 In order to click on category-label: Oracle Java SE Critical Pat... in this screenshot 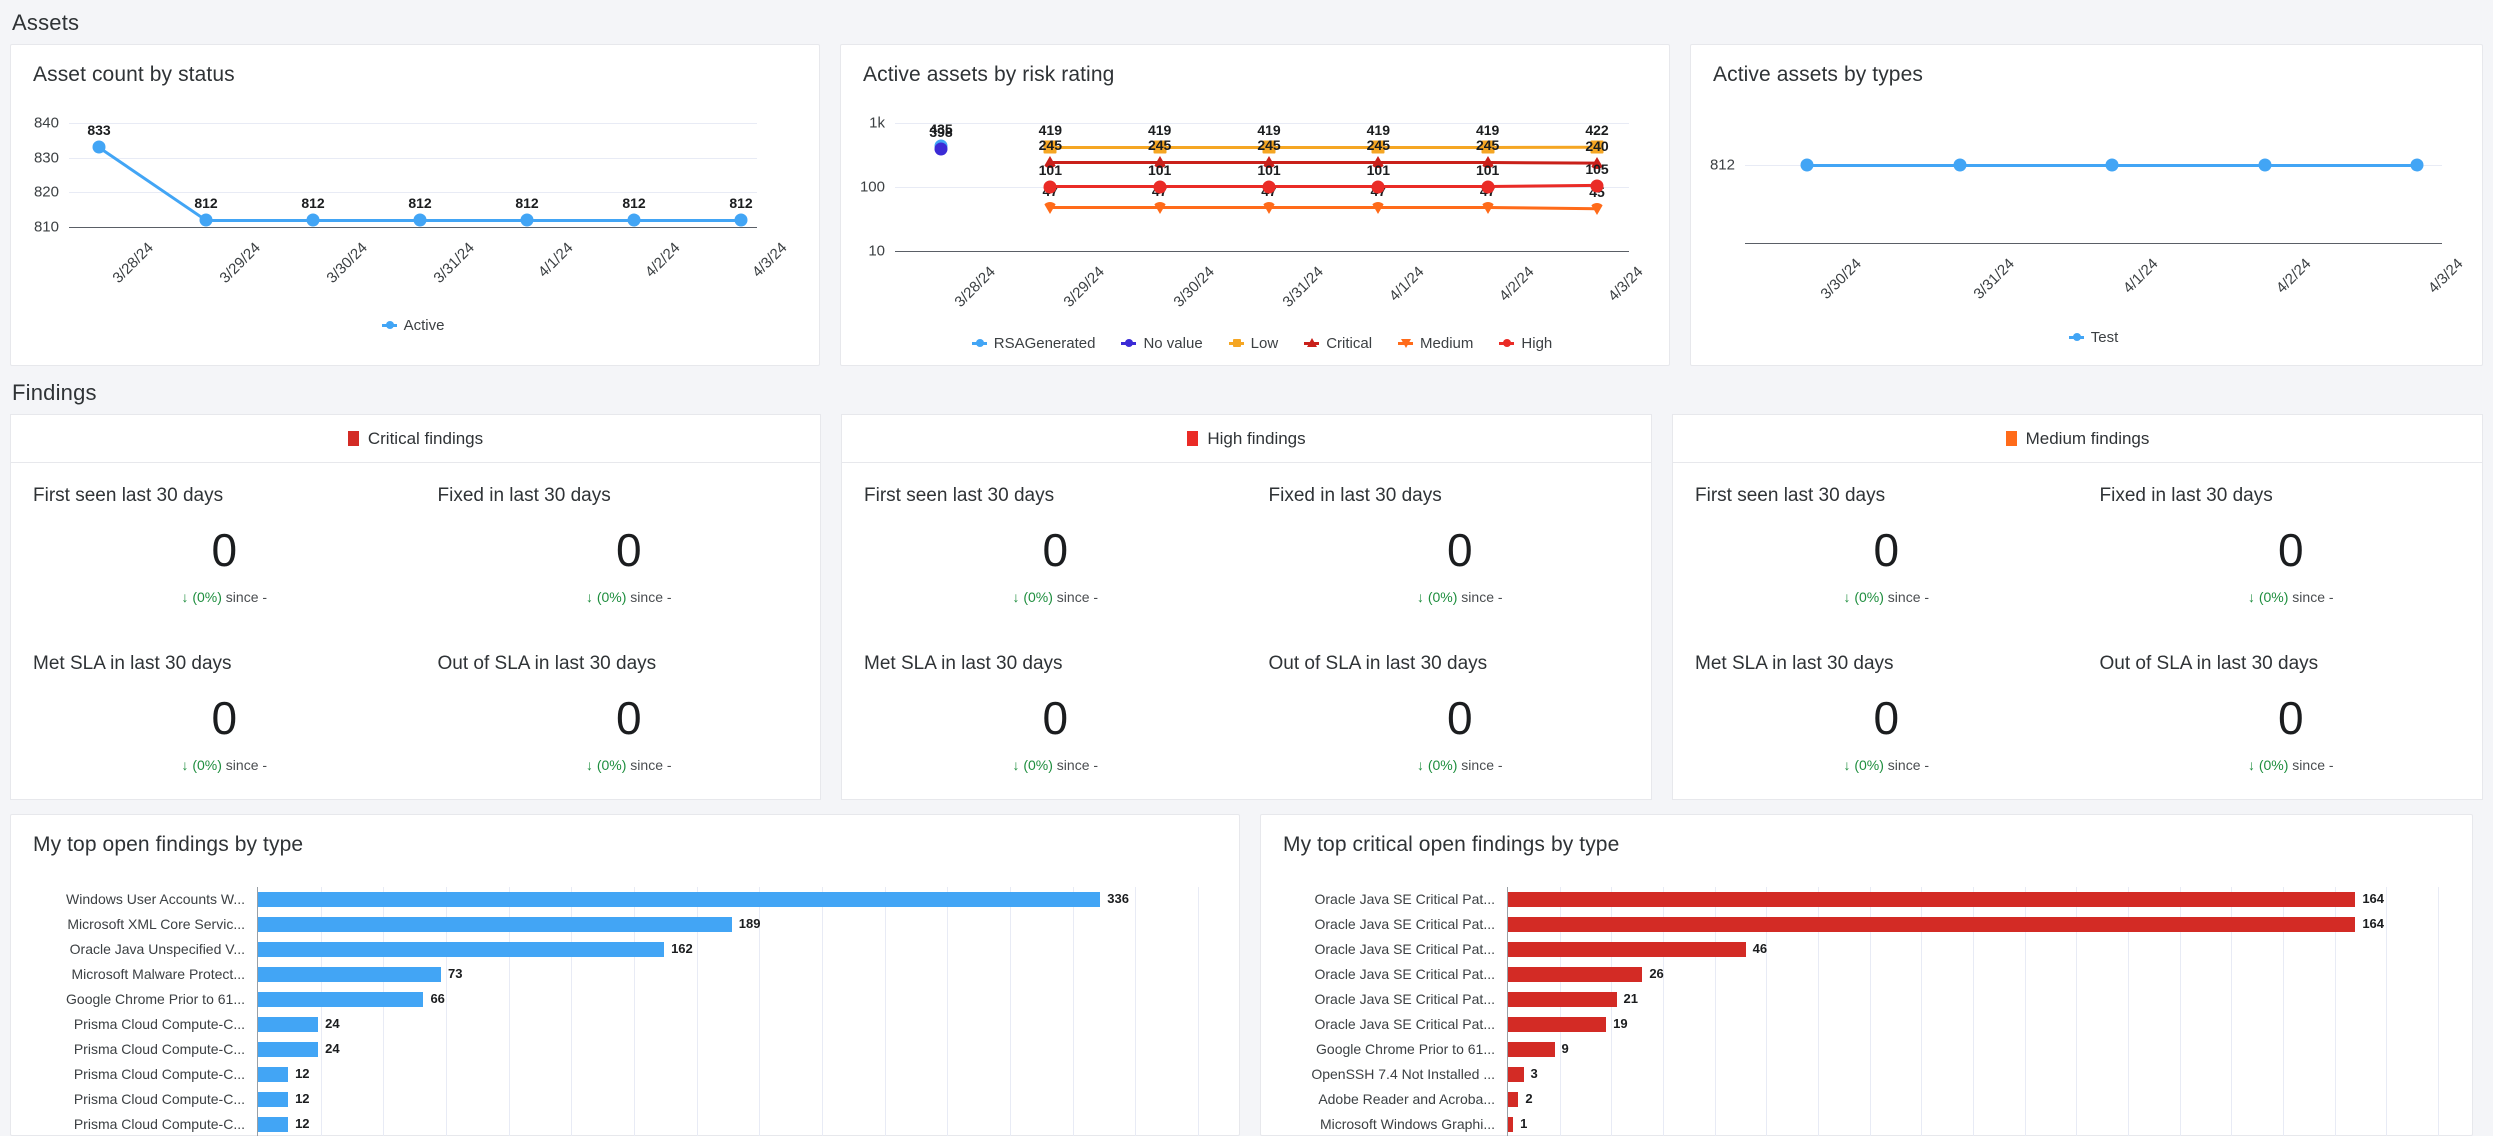, I will do `click(1404, 949)`.